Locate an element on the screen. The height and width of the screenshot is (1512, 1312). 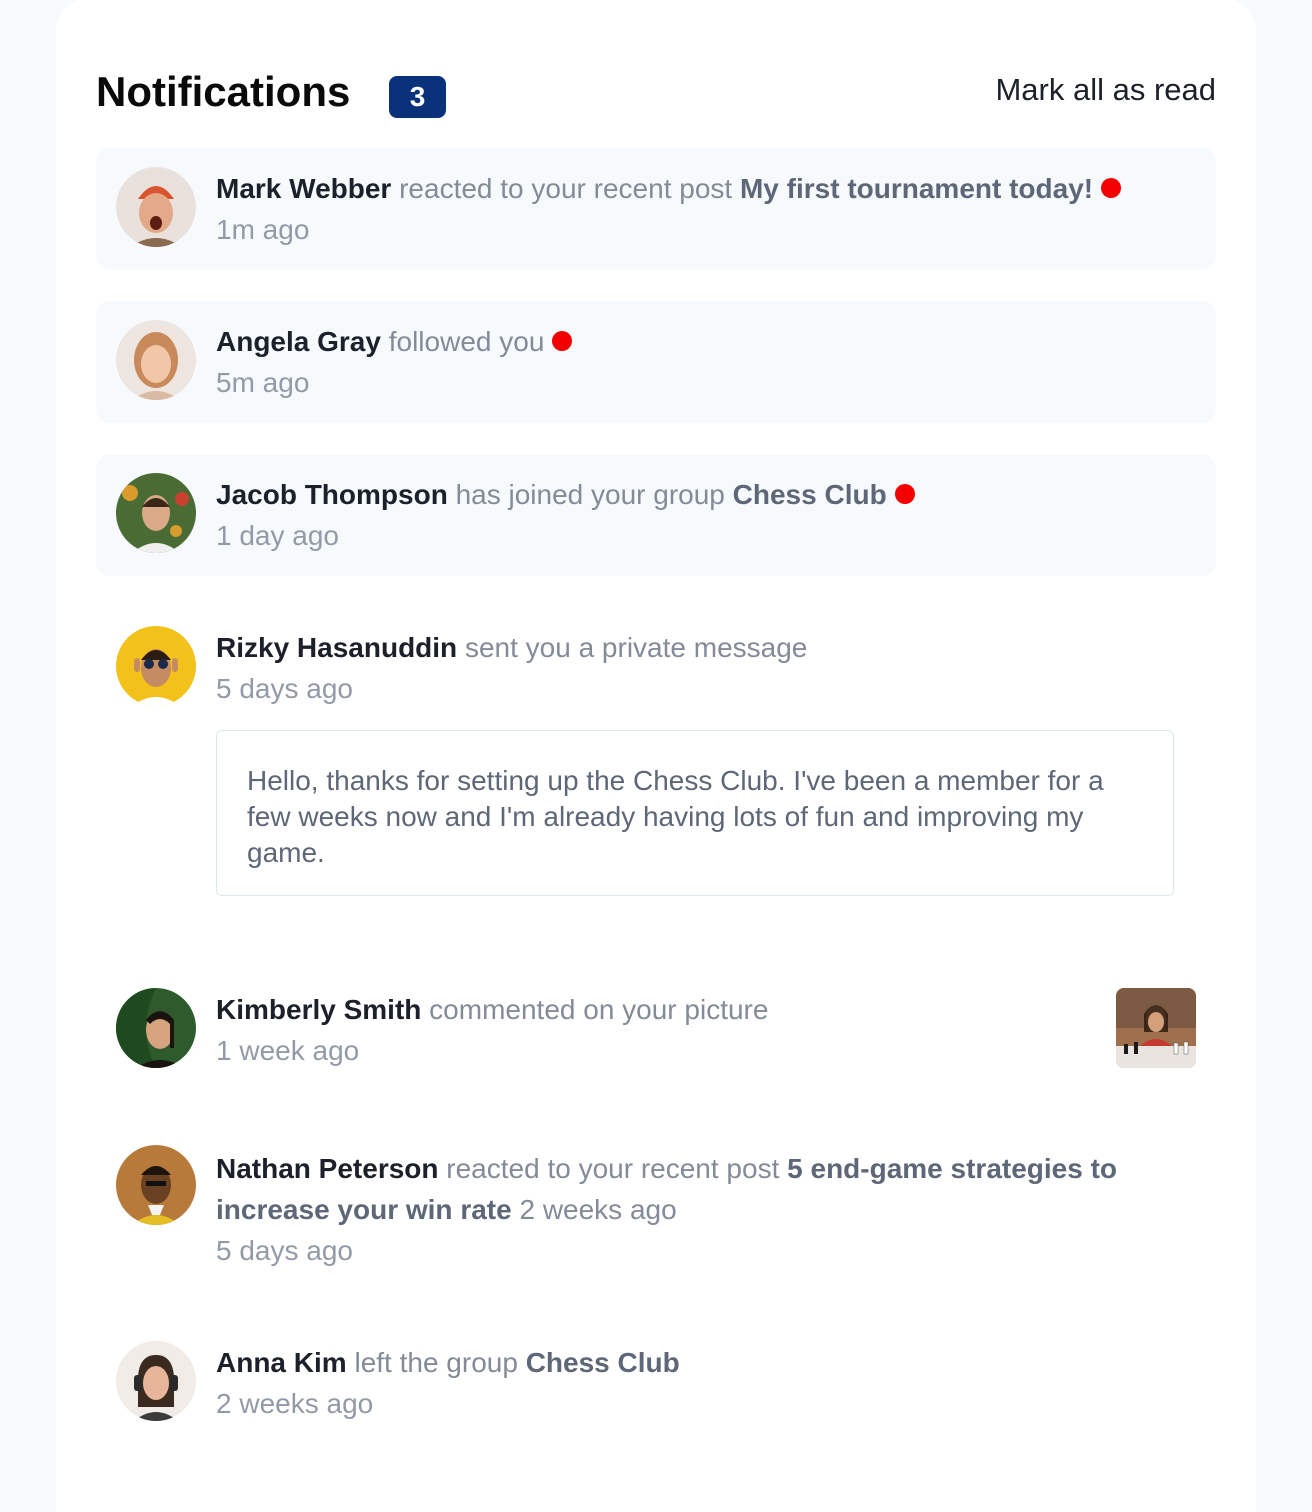
notification-text: Angela Gray followed you 5m ago is located at coordinates (696, 362).